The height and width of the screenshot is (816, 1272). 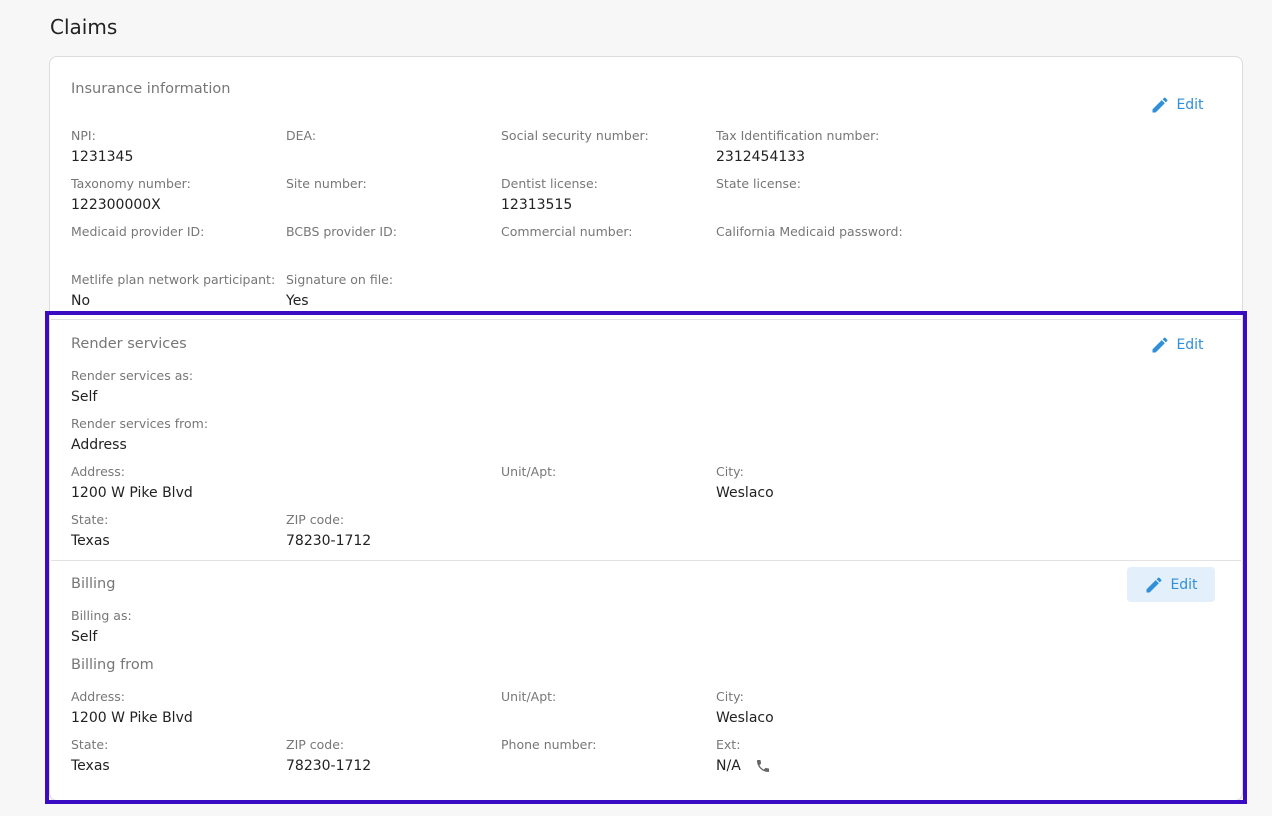 What do you see at coordinates (730, 471) in the screenshot?
I see `render-city-label: City:` at bounding box center [730, 471].